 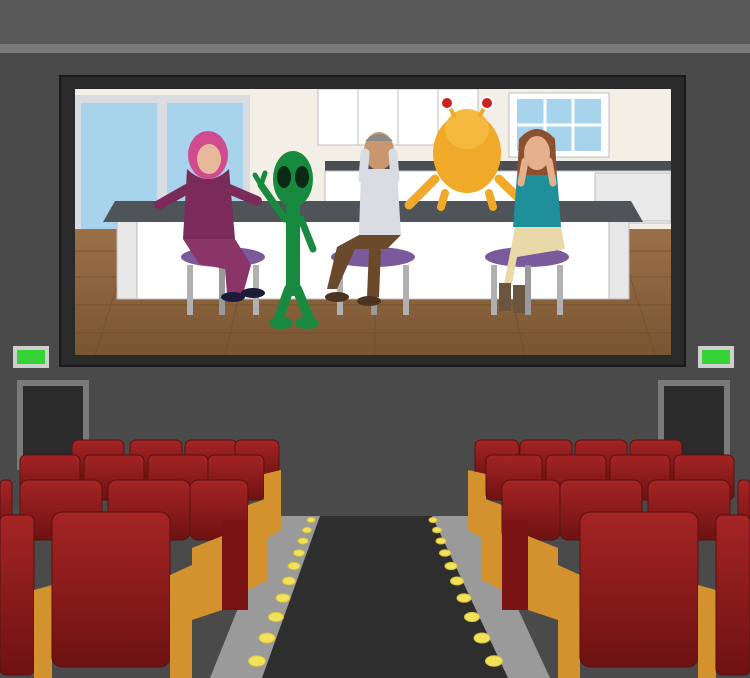 What do you see at coordinates (716, 357) in the screenshot?
I see `exit-light-right` at bounding box center [716, 357].